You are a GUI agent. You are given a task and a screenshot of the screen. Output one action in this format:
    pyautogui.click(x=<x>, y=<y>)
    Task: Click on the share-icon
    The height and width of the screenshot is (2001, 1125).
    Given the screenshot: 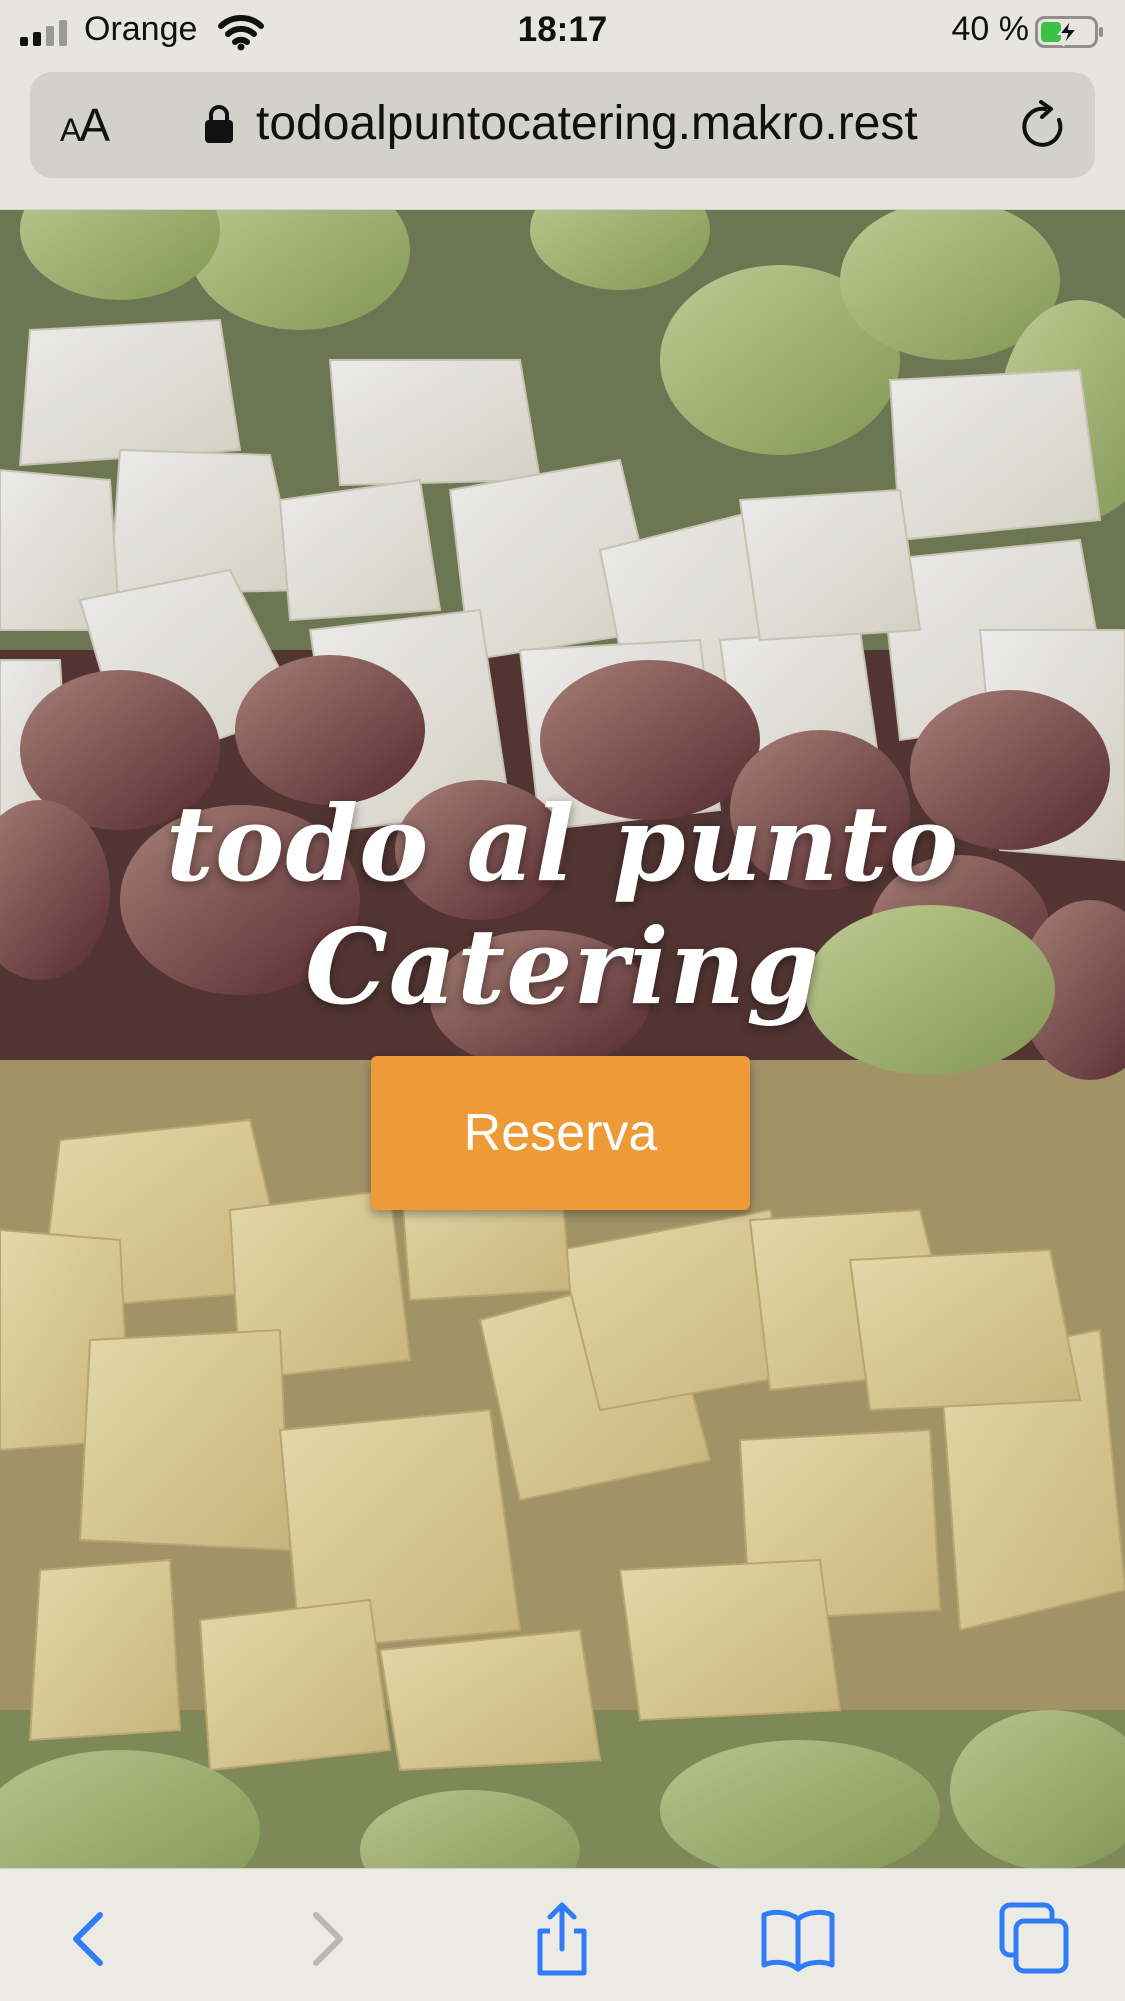 What is the action you would take?
    pyautogui.click(x=562, y=1939)
    